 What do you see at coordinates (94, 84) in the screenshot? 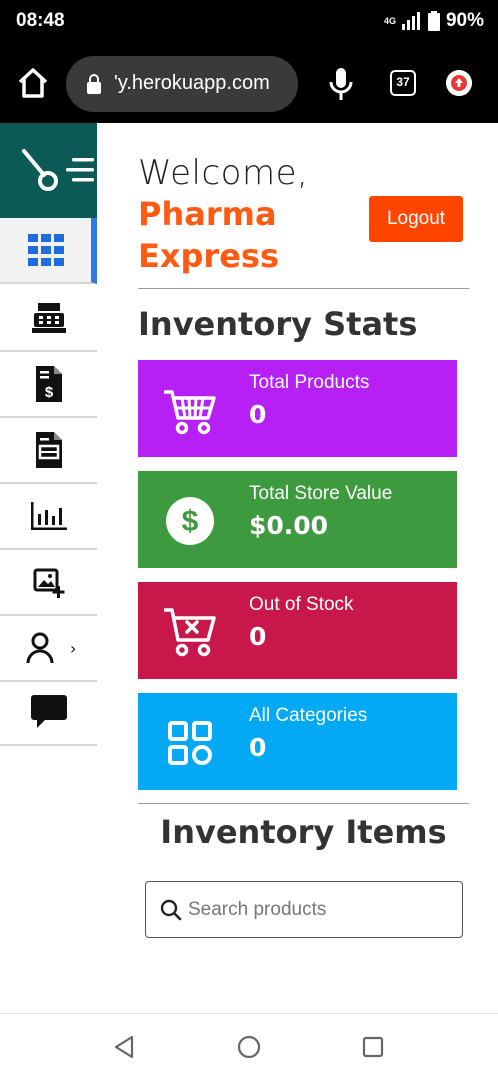
I see `lock-icon` at bounding box center [94, 84].